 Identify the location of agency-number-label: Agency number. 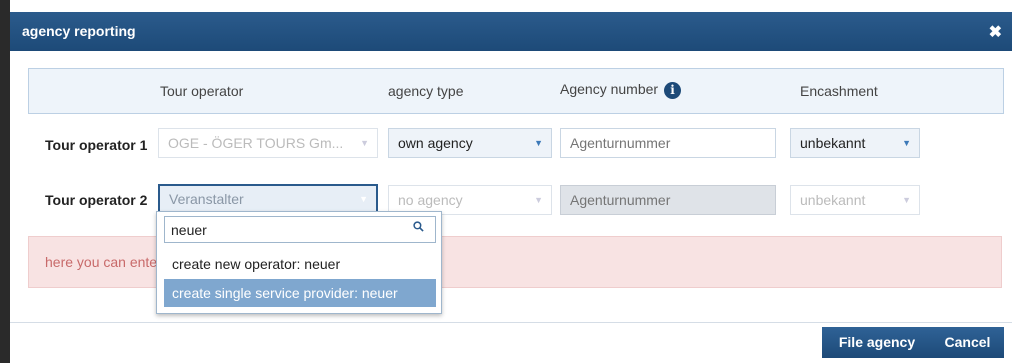
(609, 89).